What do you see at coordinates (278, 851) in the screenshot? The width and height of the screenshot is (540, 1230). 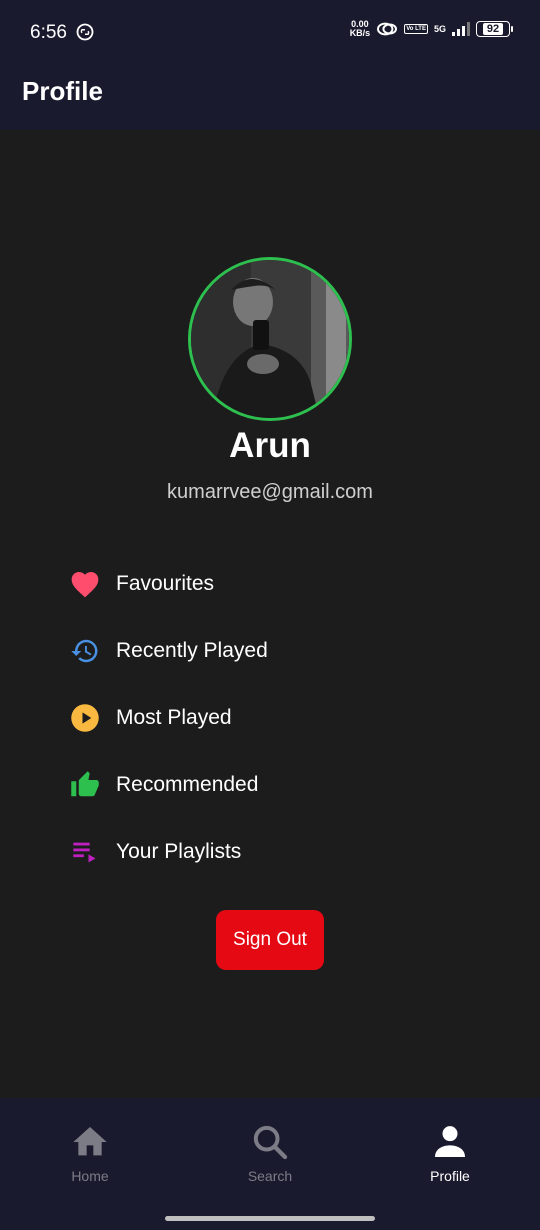 I see `menu-item-your-playlists: Your Playlists` at bounding box center [278, 851].